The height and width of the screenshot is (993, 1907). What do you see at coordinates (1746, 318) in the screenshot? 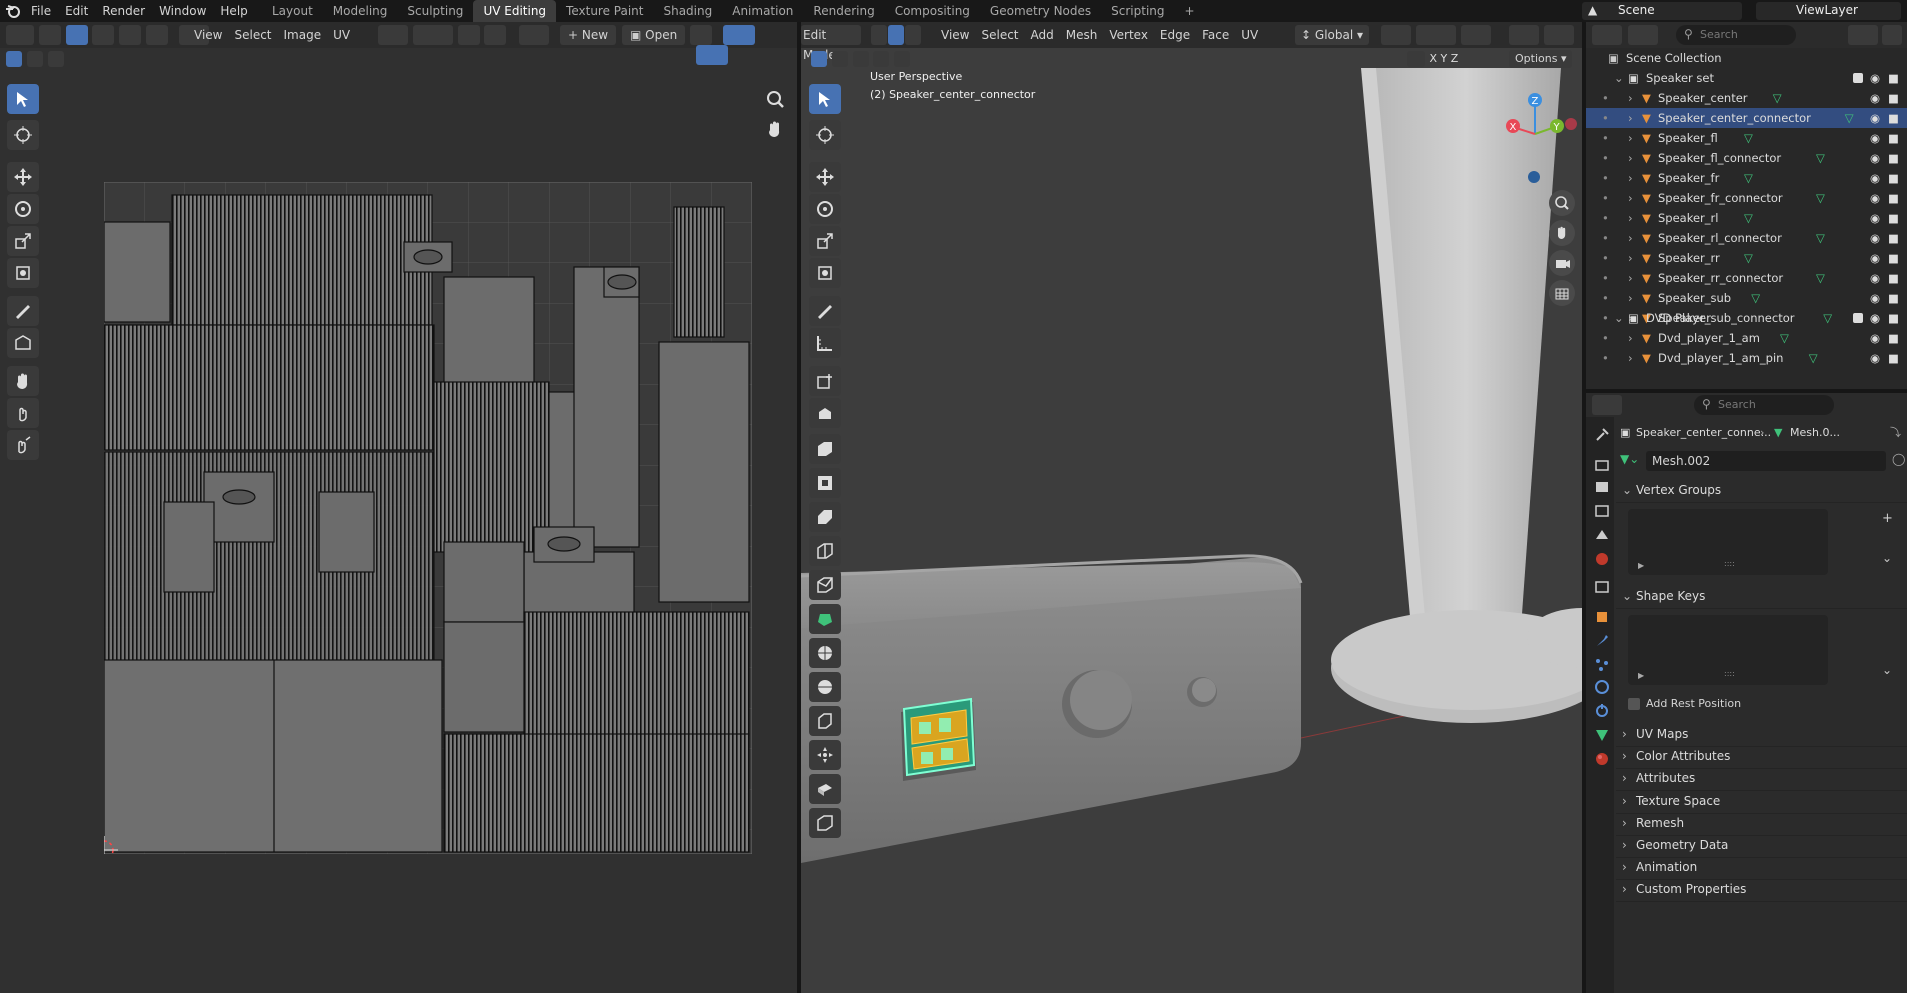
I see `collection-row: ⌄ ▣ DVD Player ◉ ■` at bounding box center [1746, 318].